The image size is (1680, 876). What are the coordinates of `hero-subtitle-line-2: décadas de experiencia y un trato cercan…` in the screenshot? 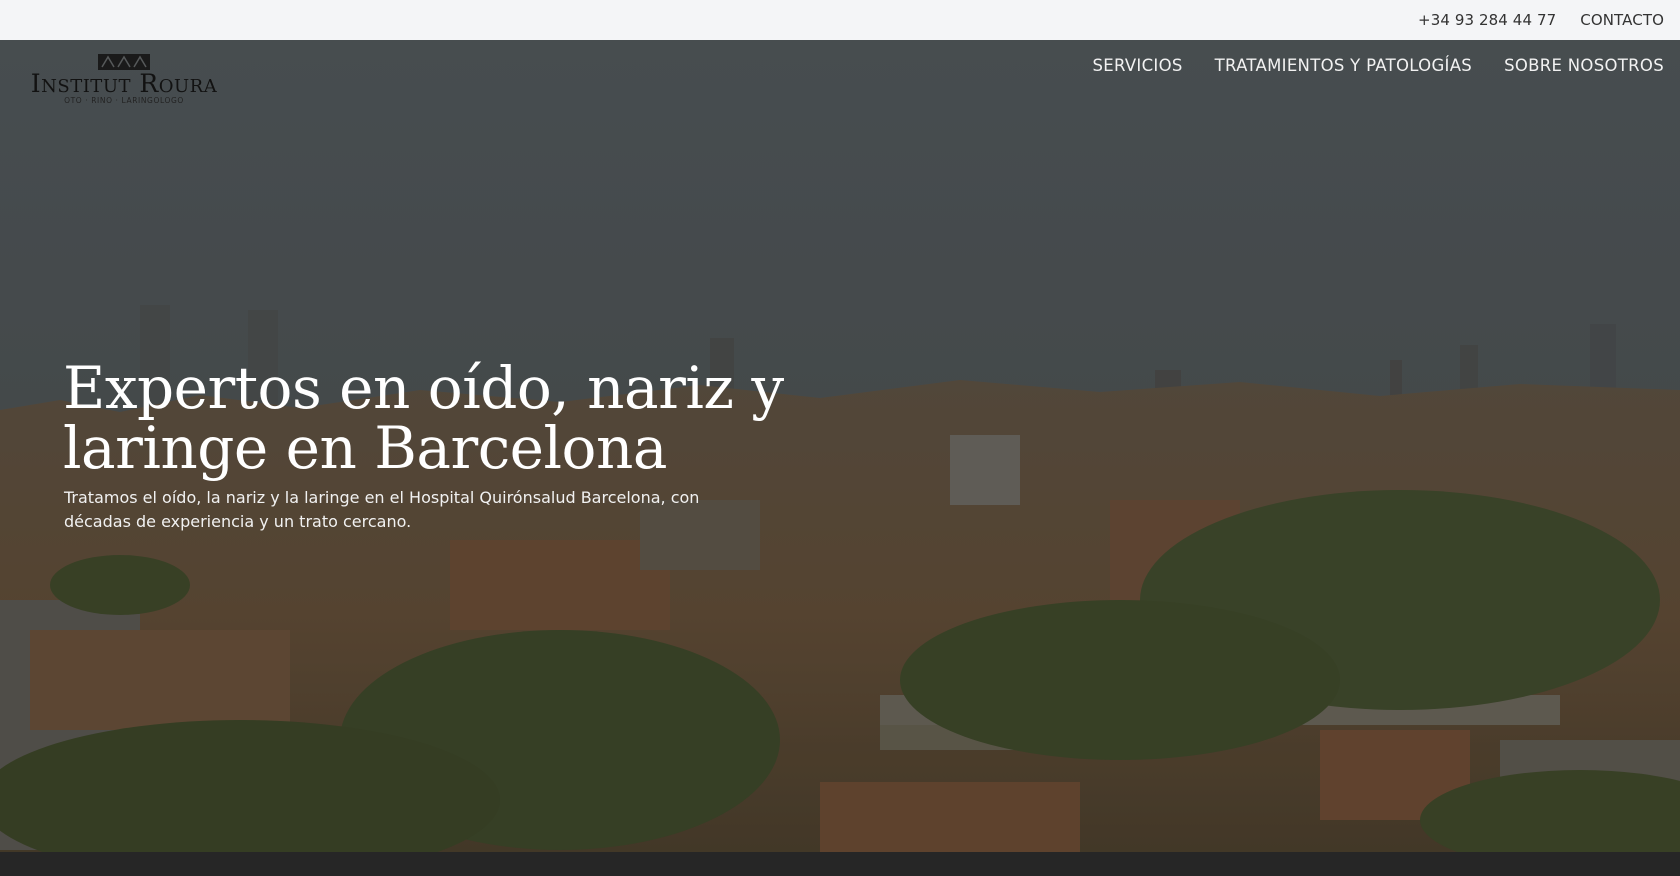 It's located at (238, 521).